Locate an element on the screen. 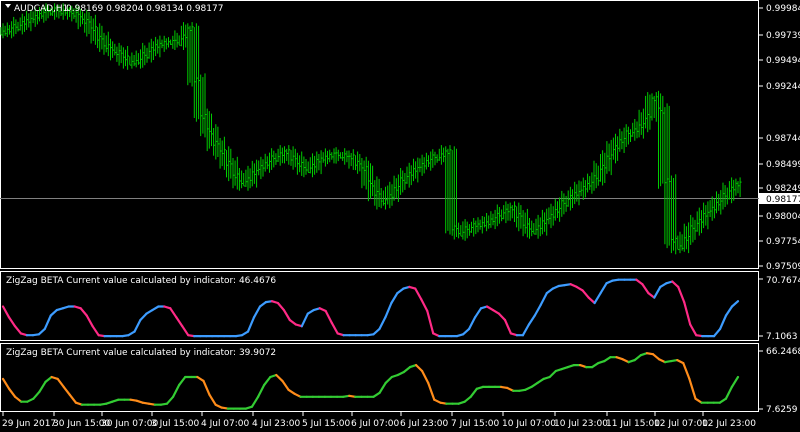 This screenshot has height=432, width=800. price-tick: 0.97509 is located at coordinates (783, 267).